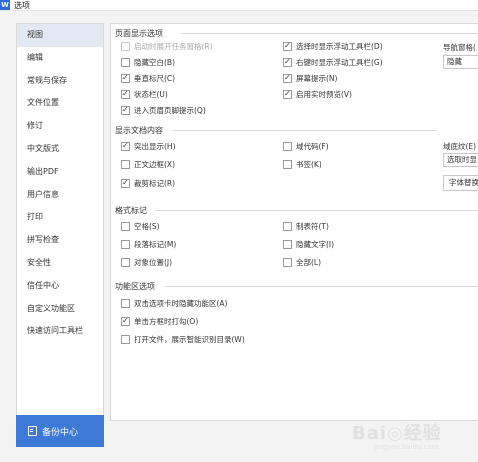  I want to click on sidebar-item-export-pdf: 输出PDF, so click(60, 172).